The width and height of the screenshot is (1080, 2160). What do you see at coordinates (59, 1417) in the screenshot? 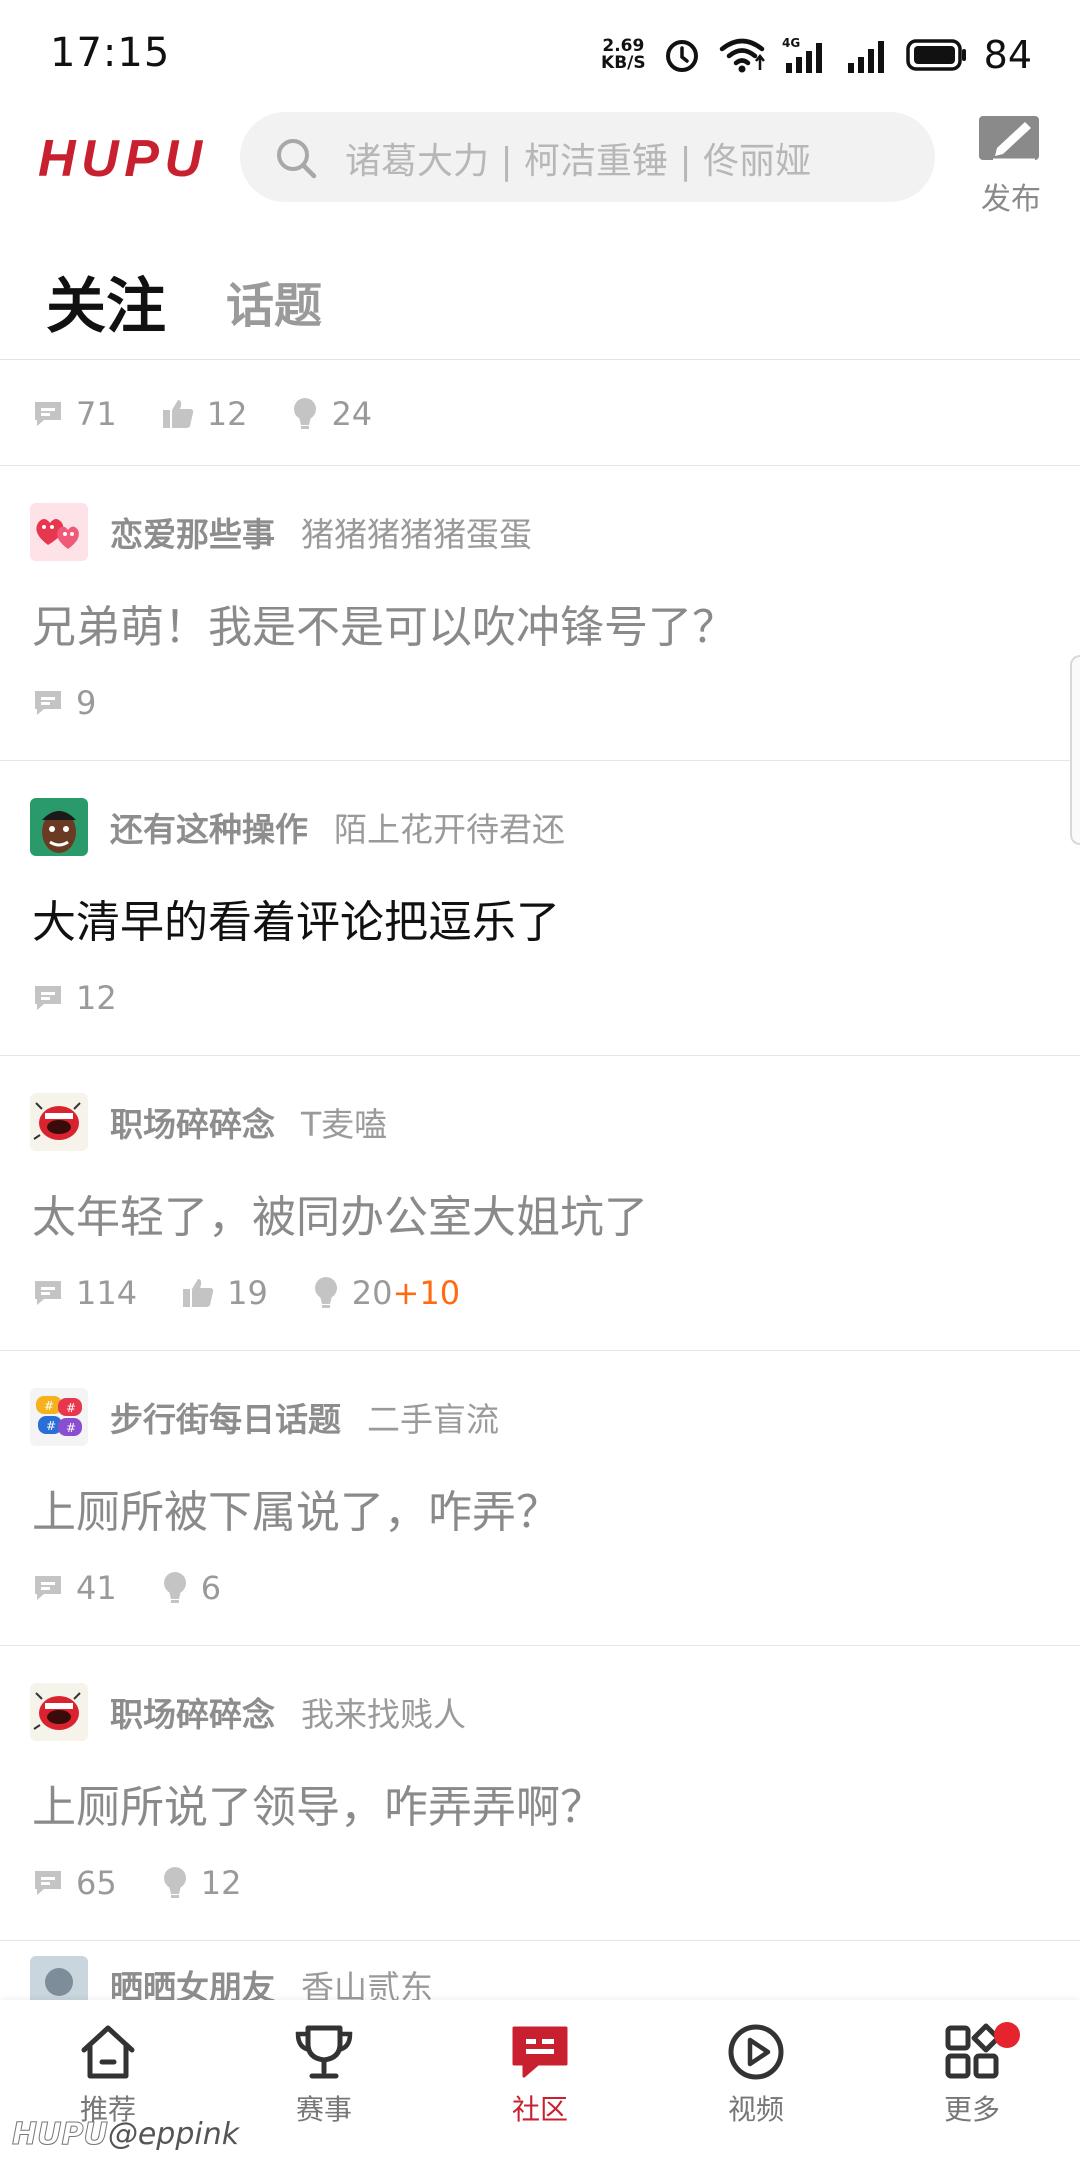
I see `board-avatar: # # # #` at bounding box center [59, 1417].